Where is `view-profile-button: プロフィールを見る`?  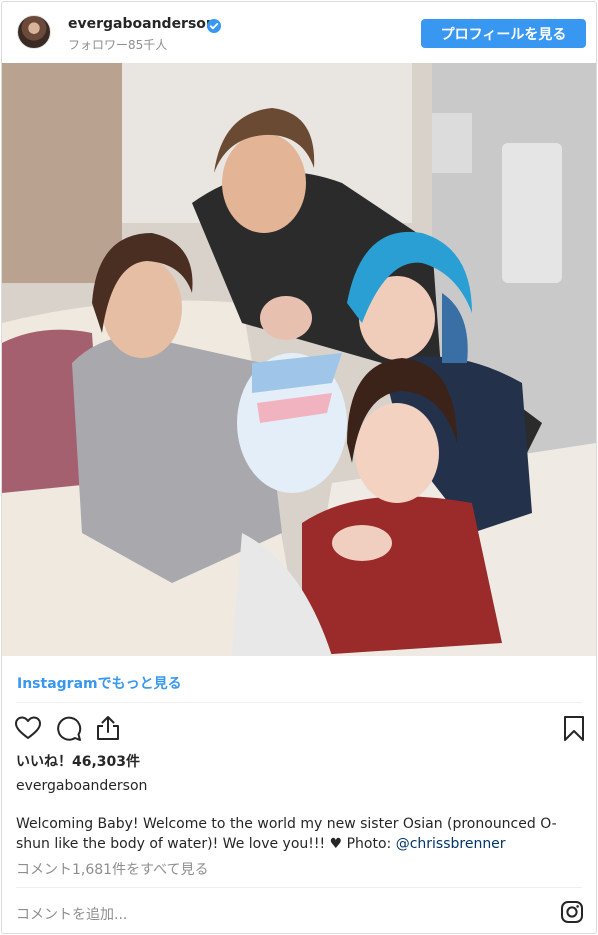 view-profile-button: プロフィールを見る is located at coordinates (503, 33).